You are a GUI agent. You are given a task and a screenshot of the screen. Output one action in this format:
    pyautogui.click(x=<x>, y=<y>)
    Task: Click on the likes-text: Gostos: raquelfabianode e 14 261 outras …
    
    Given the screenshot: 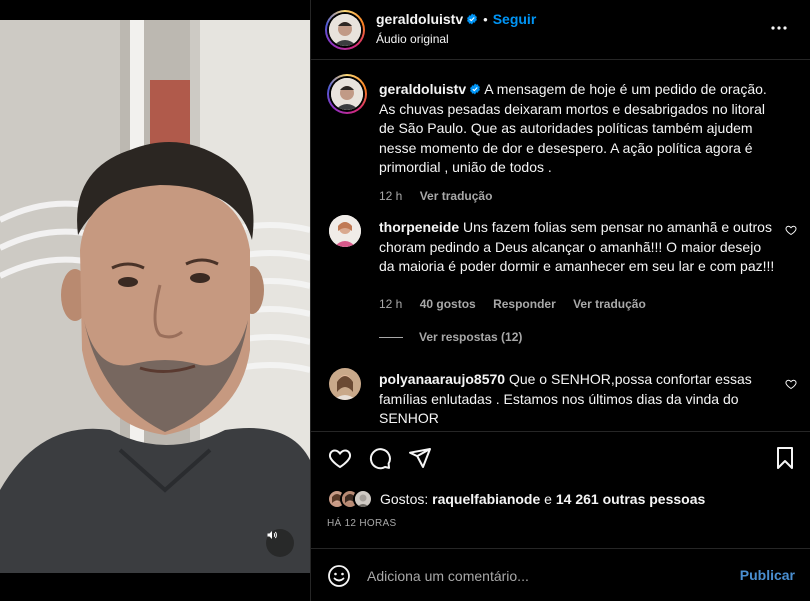 What is the action you would take?
    pyautogui.click(x=542, y=499)
    